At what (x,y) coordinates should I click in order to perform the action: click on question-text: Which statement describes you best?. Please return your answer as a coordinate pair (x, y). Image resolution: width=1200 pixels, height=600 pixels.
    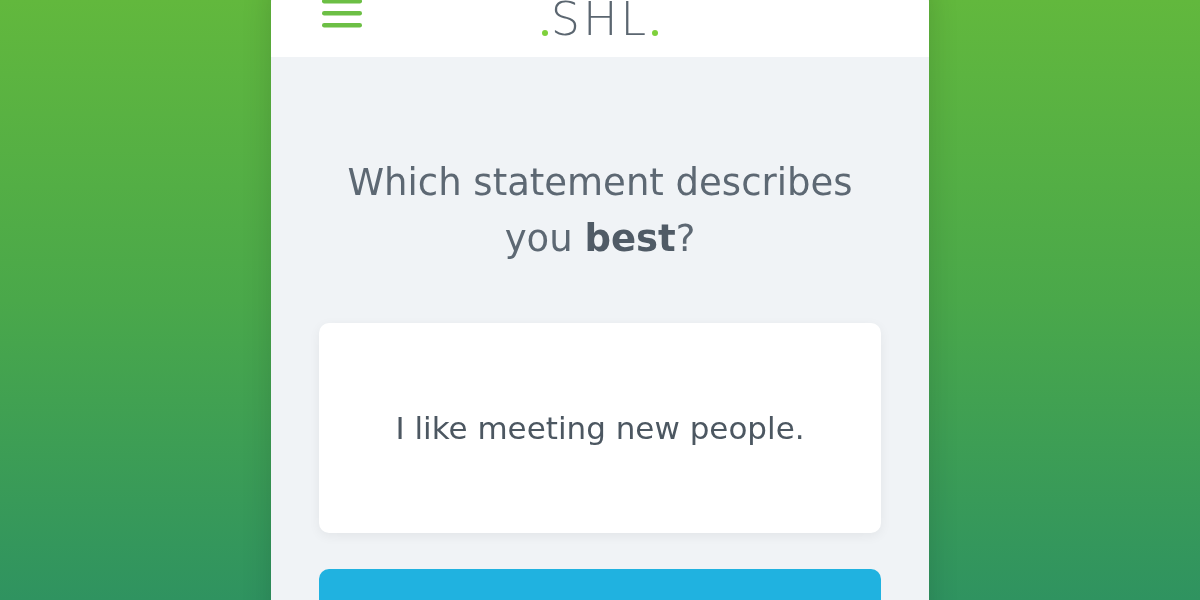
    Looking at the image, I should click on (600, 211).